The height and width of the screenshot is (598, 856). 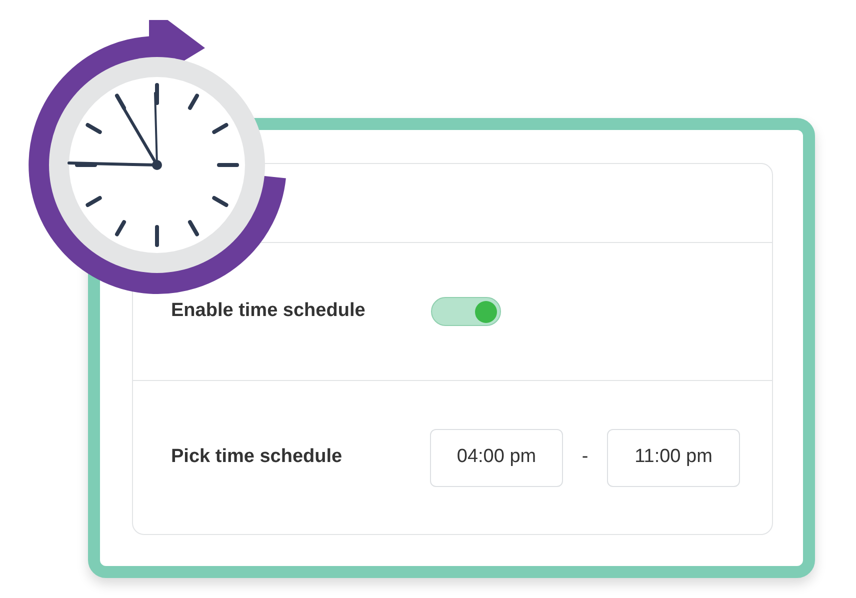 What do you see at coordinates (486, 311) in the screenshot?
I see `toggle-knob` at bounding box center [486, 311].